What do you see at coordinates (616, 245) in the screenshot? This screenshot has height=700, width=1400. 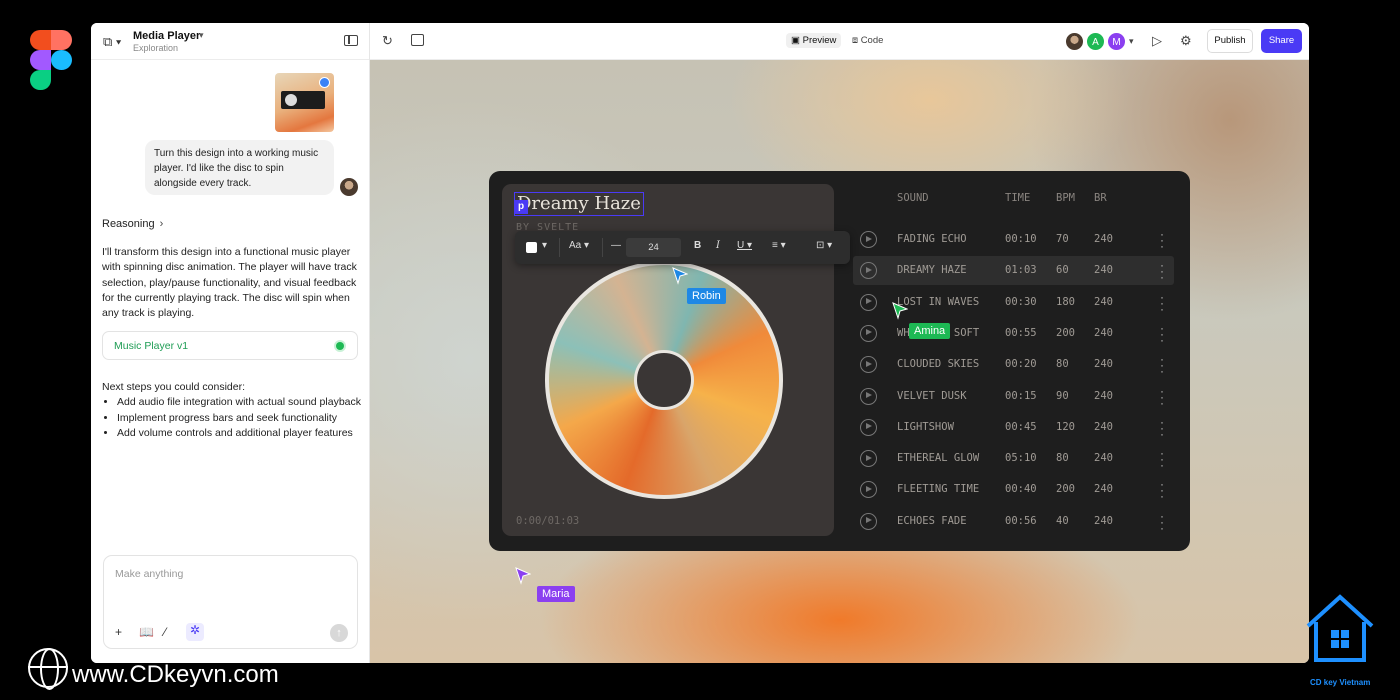 I see `decrease-size-icon: —` at bounding box center [616, 245].